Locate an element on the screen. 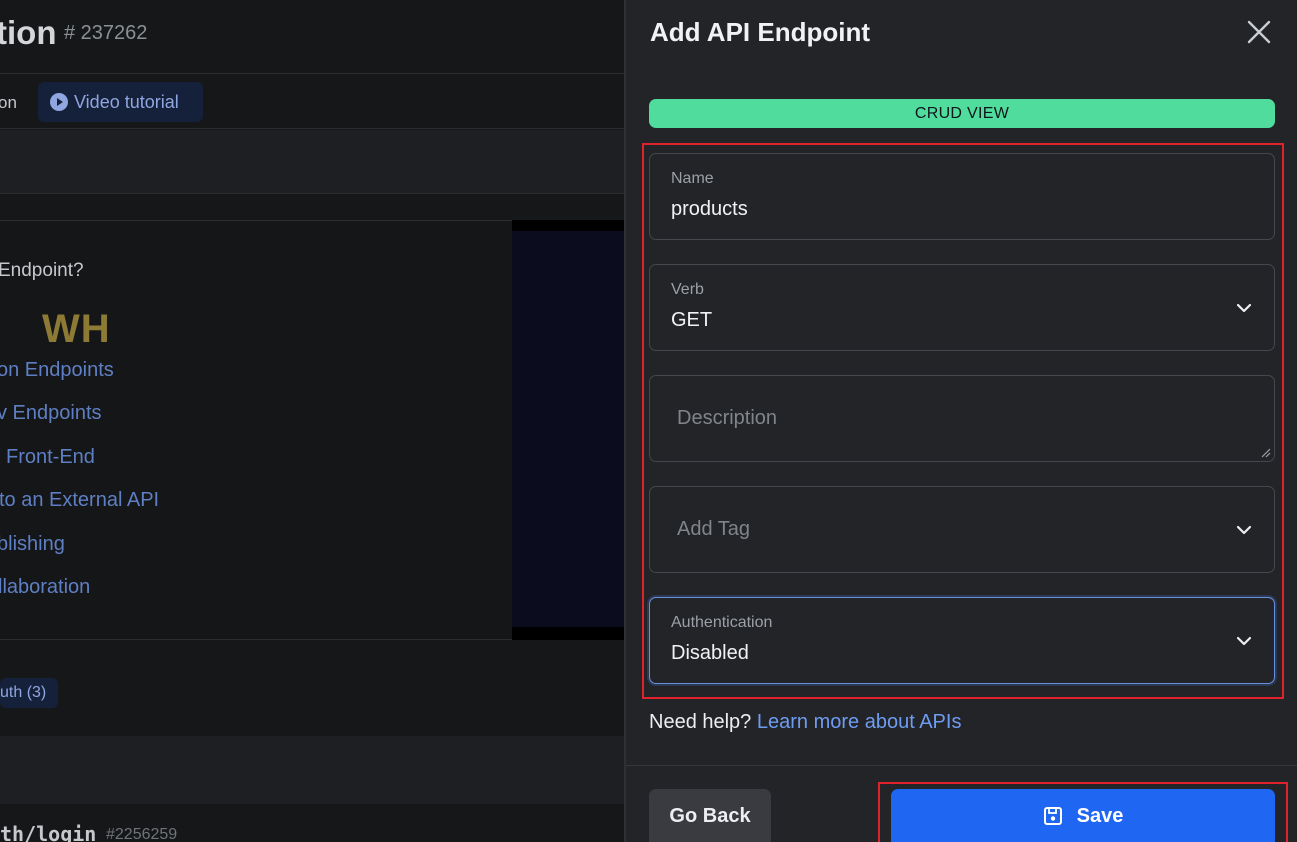 This screenshot has height=842, width=1297. video-tutorial-button: Video tutorial is located at coordinates (120, 102).